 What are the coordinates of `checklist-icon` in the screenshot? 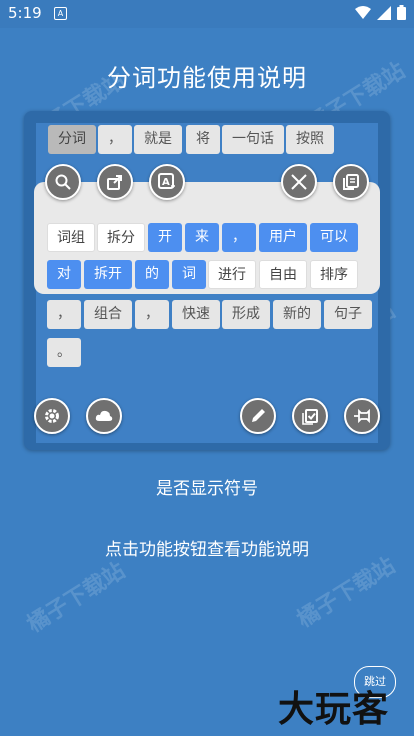 It's located at (310, 417).